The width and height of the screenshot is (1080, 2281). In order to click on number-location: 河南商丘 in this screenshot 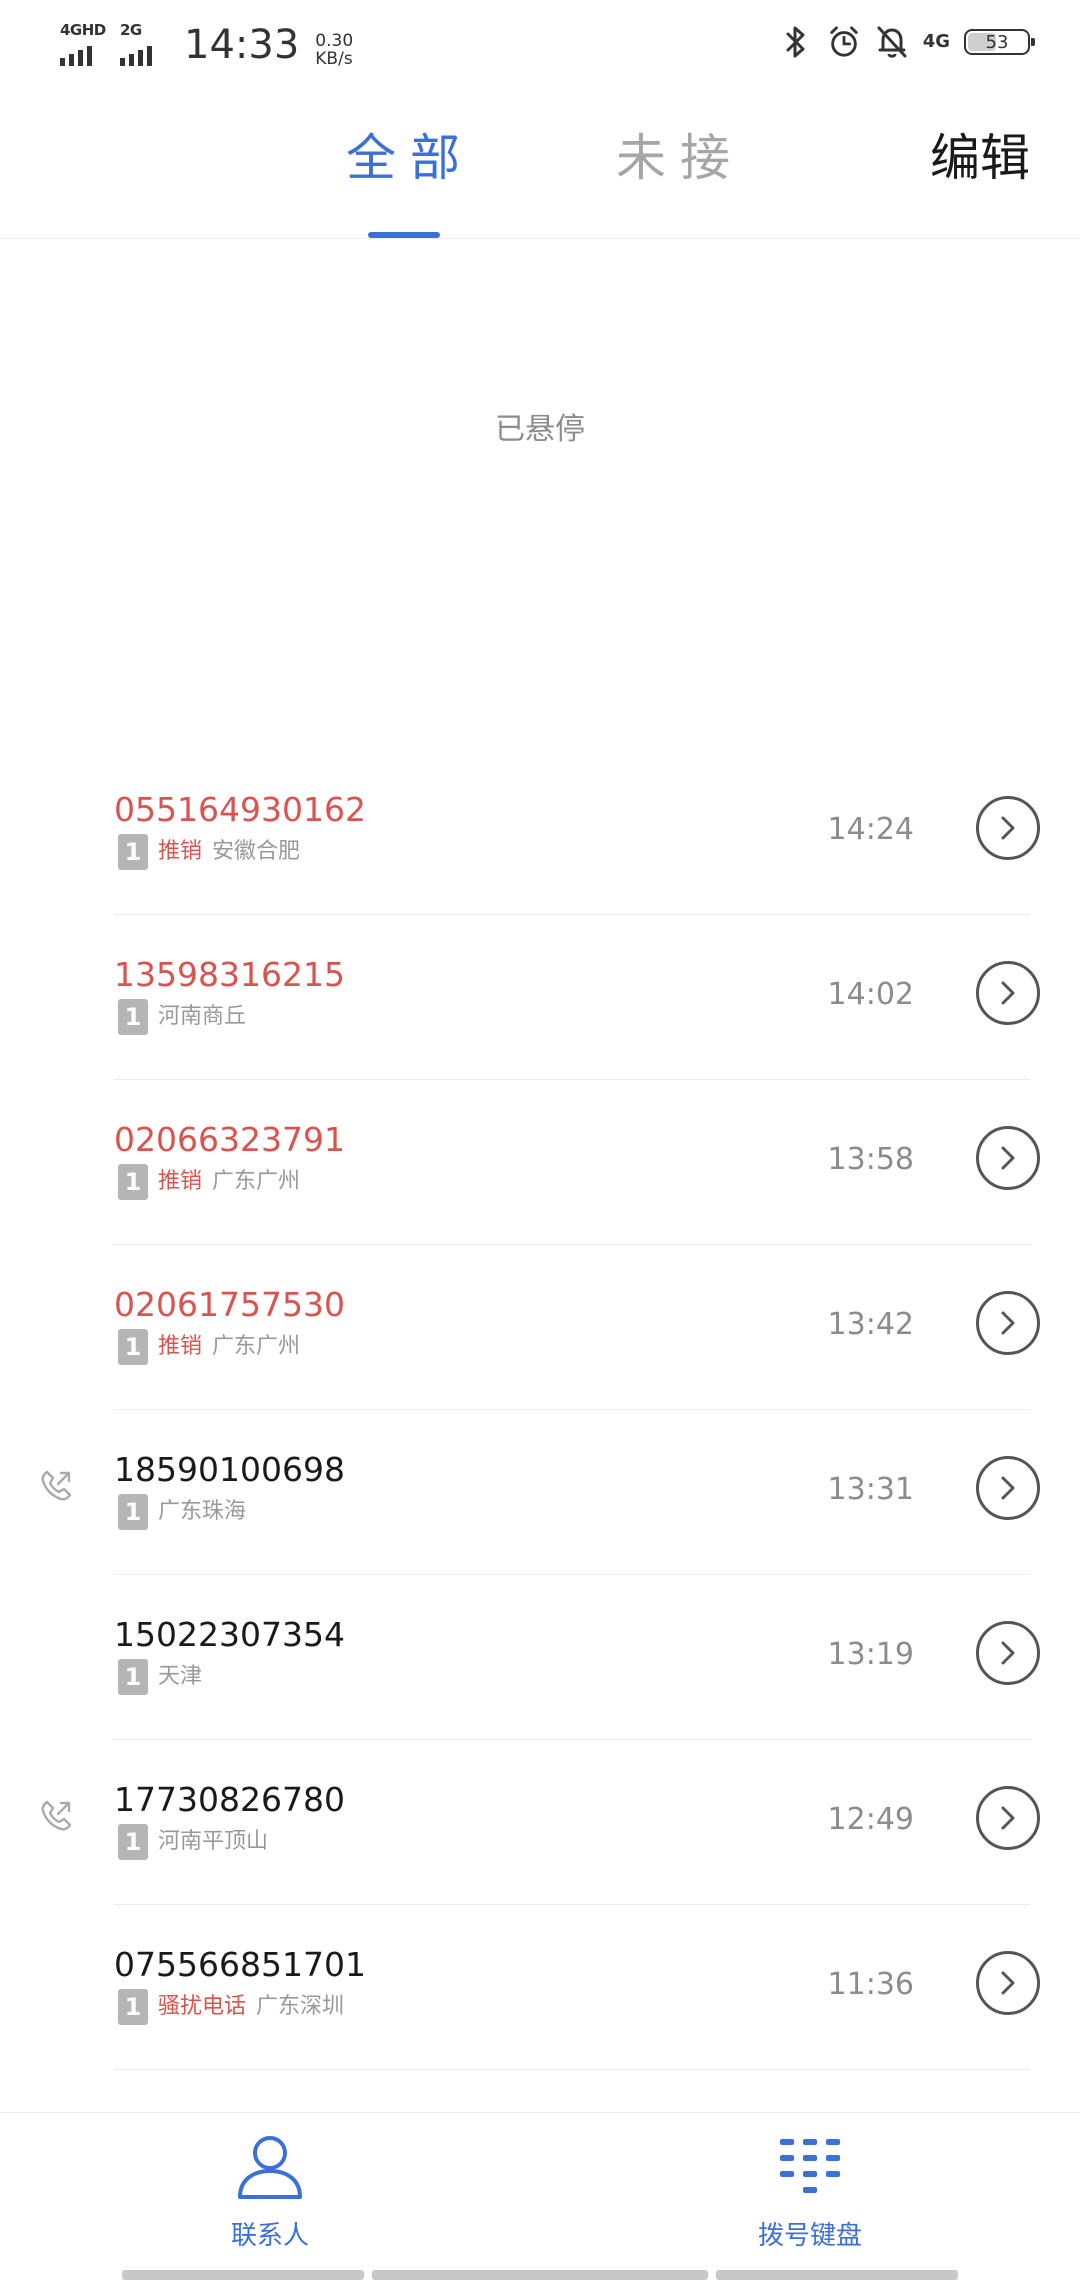, I will do `click(202, 1016)`.